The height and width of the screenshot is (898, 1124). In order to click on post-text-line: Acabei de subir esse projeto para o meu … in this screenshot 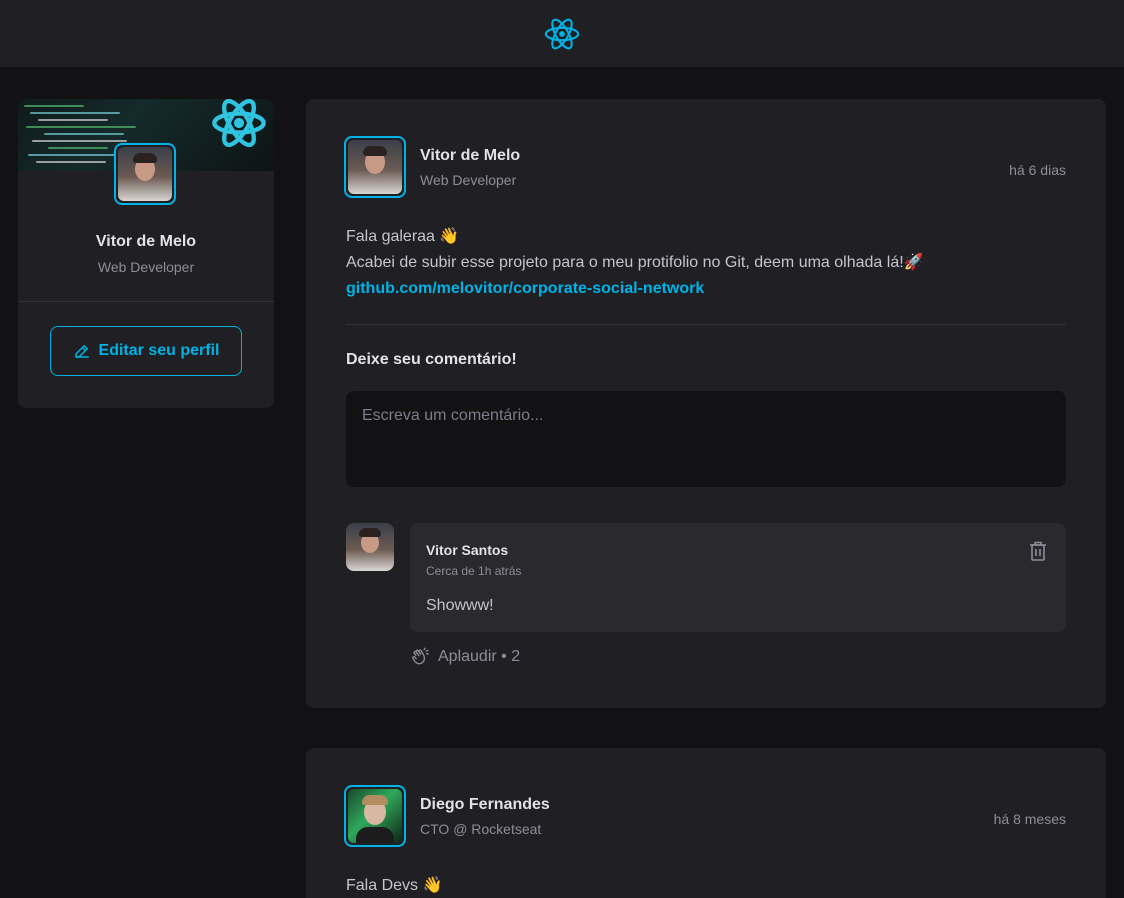, I will do `click(635, 262)`.